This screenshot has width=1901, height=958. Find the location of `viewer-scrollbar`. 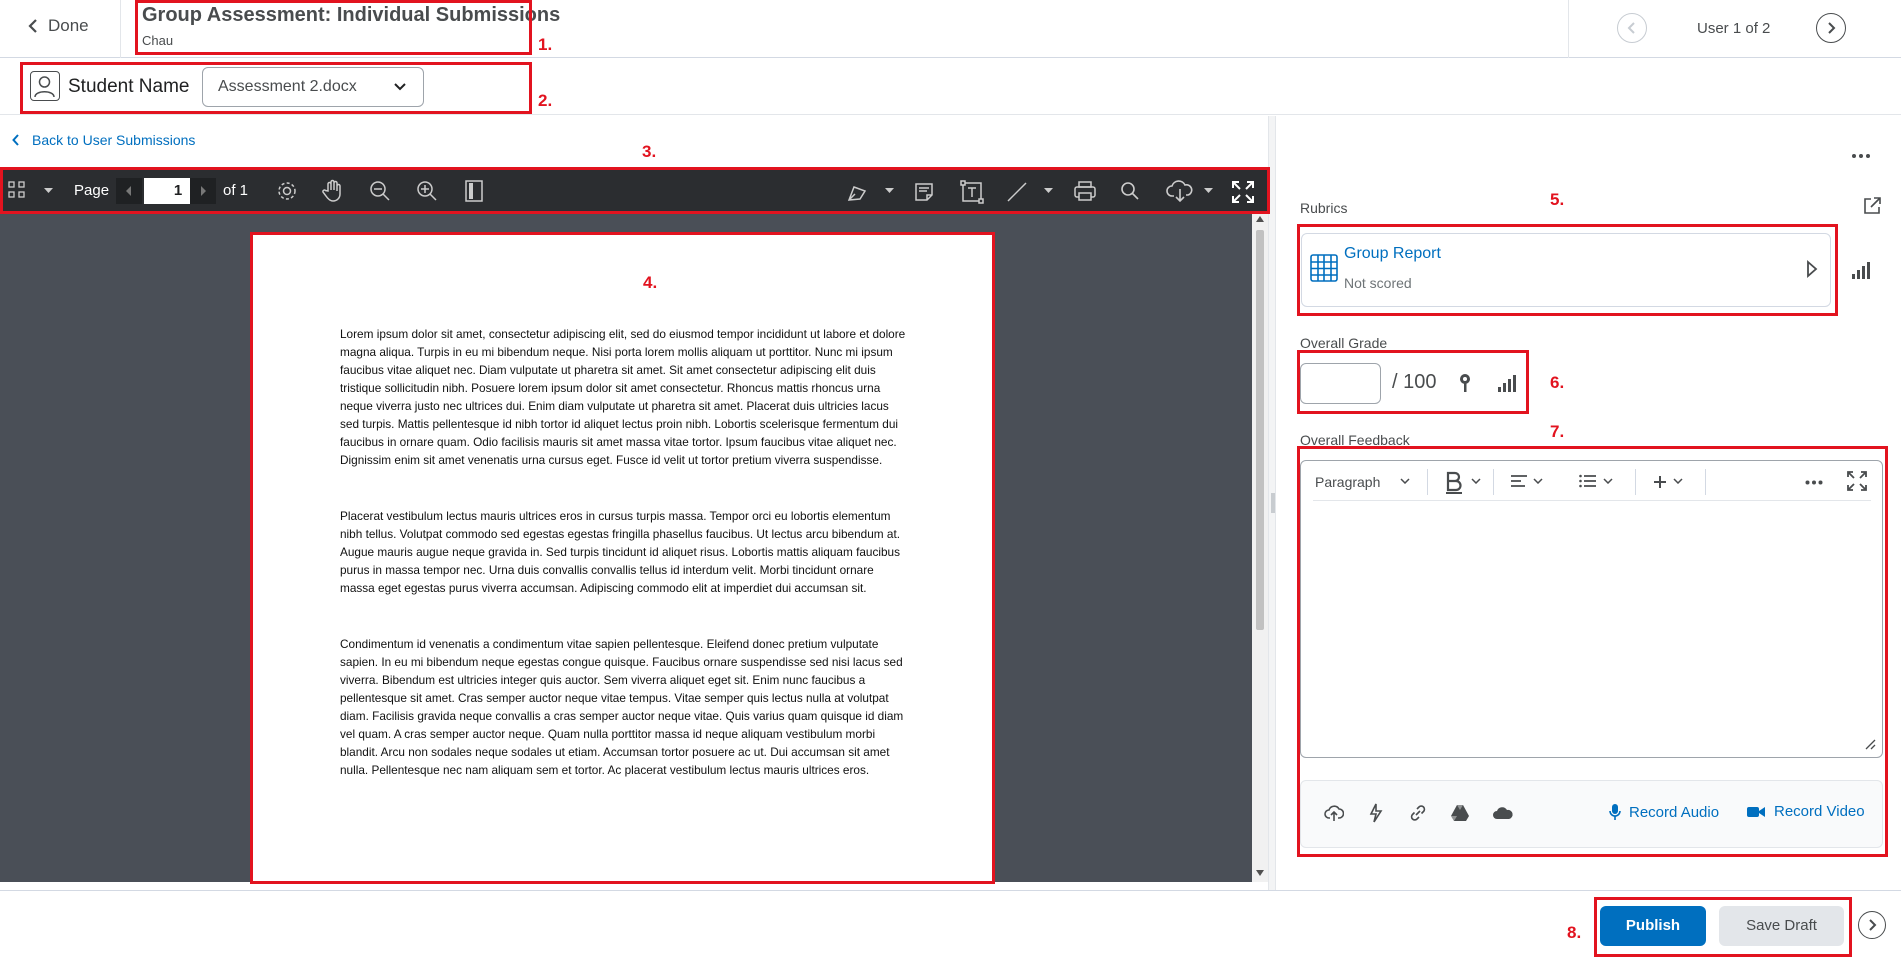

viewer-scrollbar is located at coordinates (1260, 547).